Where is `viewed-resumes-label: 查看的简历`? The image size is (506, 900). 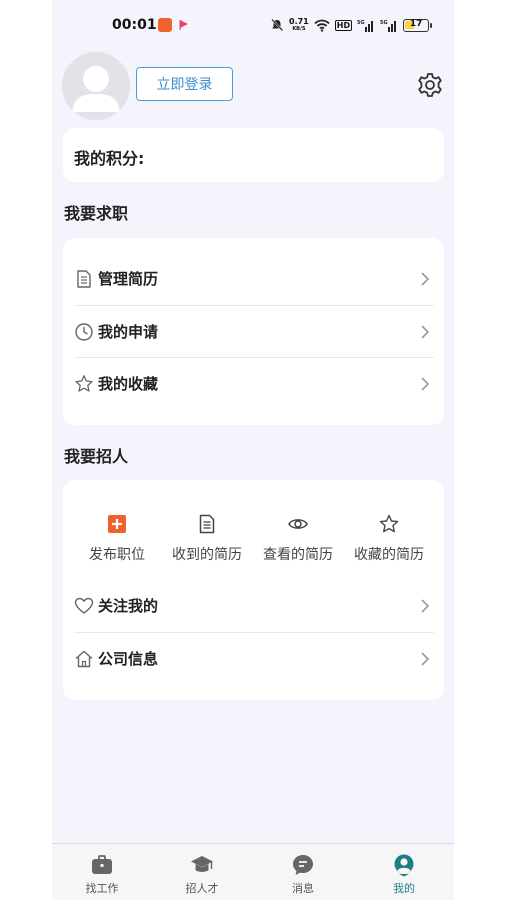 viewed-resumes-label: 查看的简历 is located at coordinates (298, 555).